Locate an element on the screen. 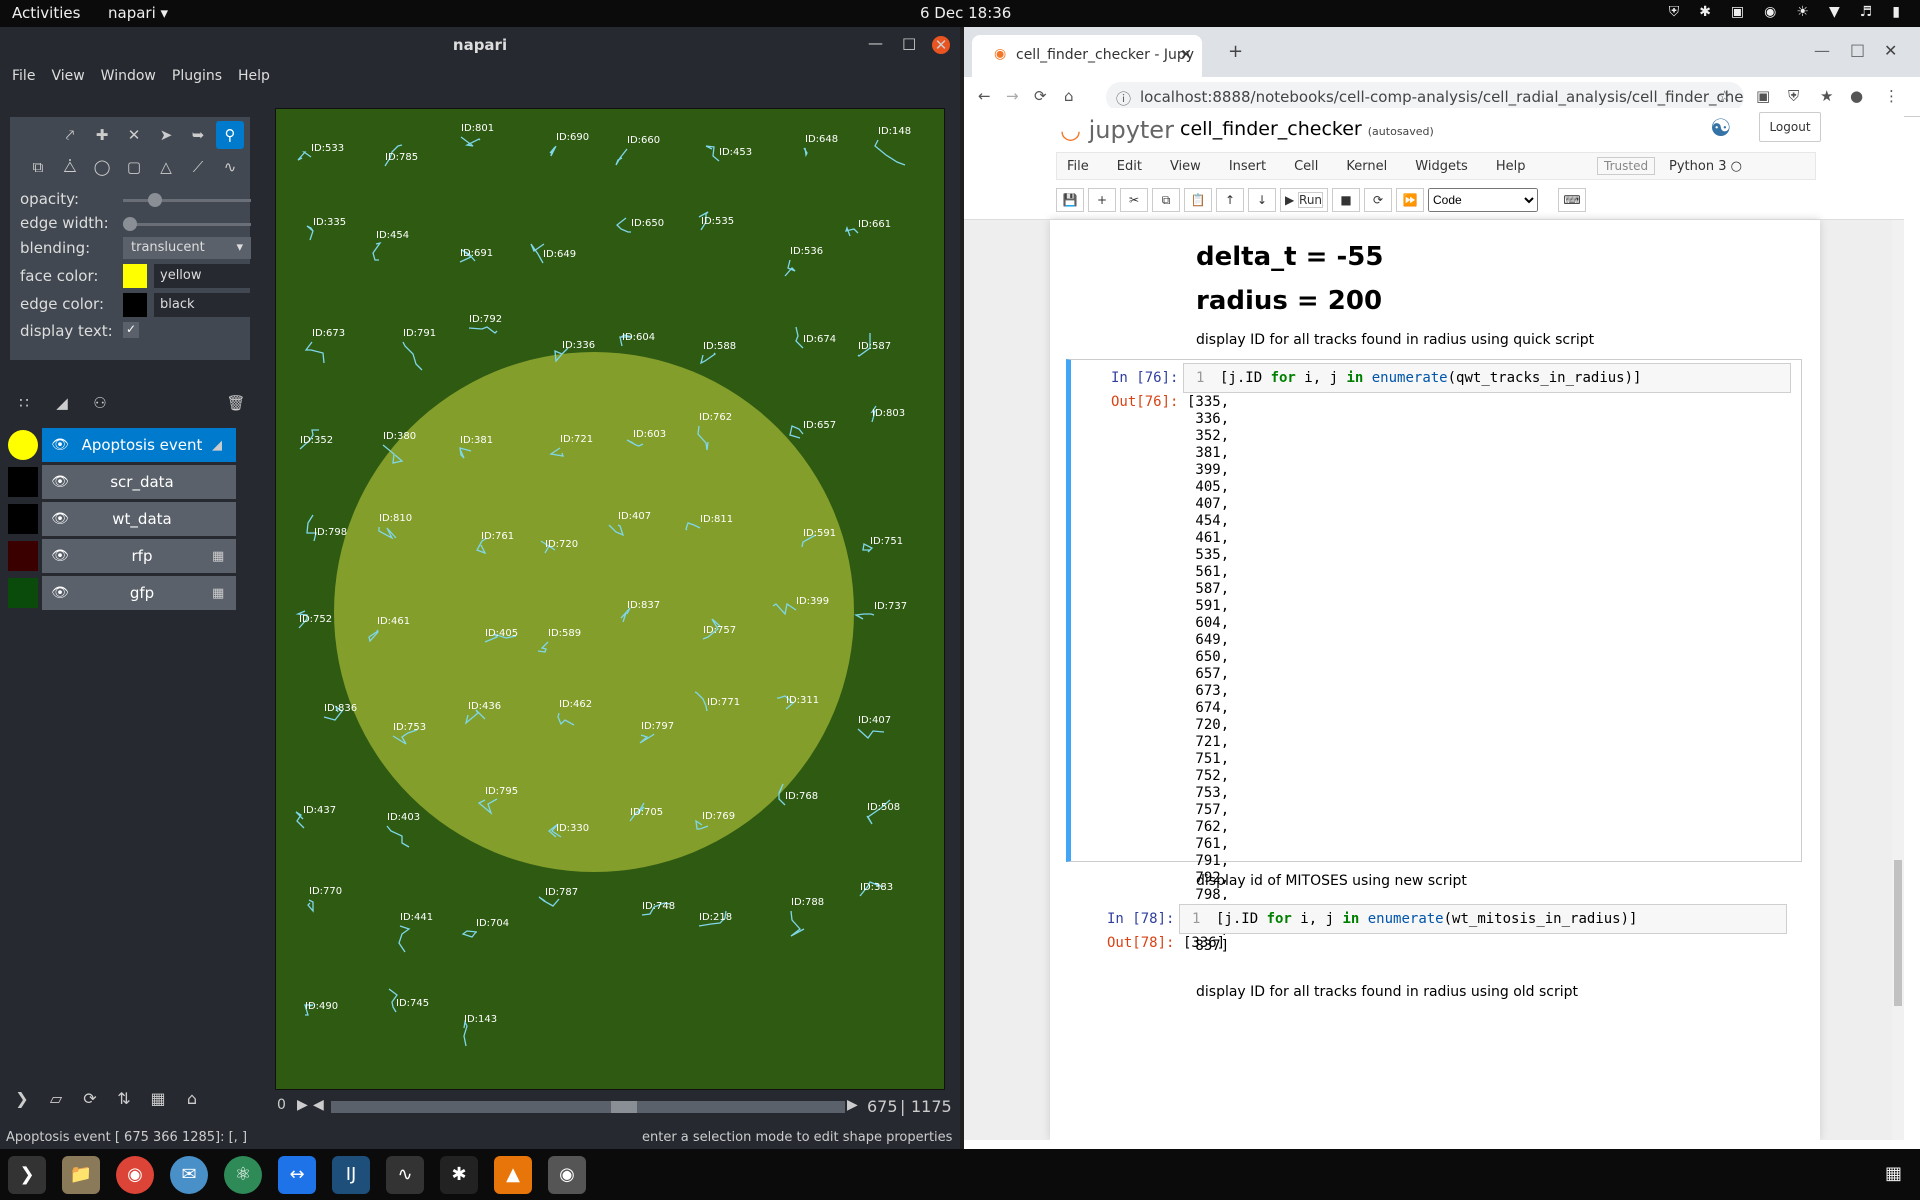 The height and width of the screenshot is (1200, 1920). display-text-checkbox: ✓ is located at coordinates (131, 330).